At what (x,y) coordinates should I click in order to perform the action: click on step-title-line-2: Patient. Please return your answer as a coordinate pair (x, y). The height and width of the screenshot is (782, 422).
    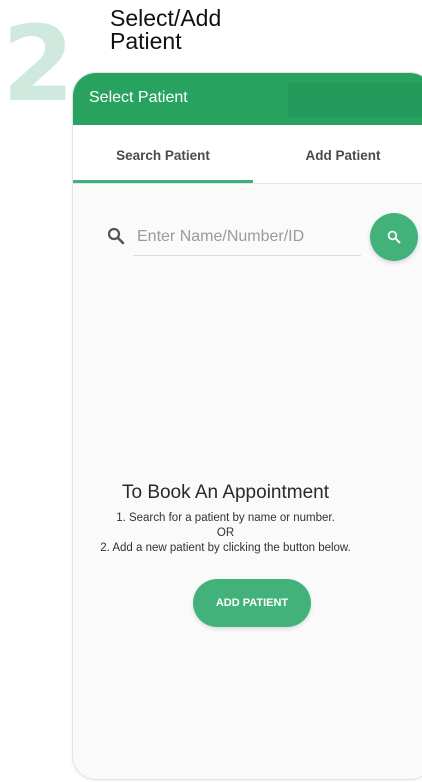
    Looking at the image, I should click on (146, 41).